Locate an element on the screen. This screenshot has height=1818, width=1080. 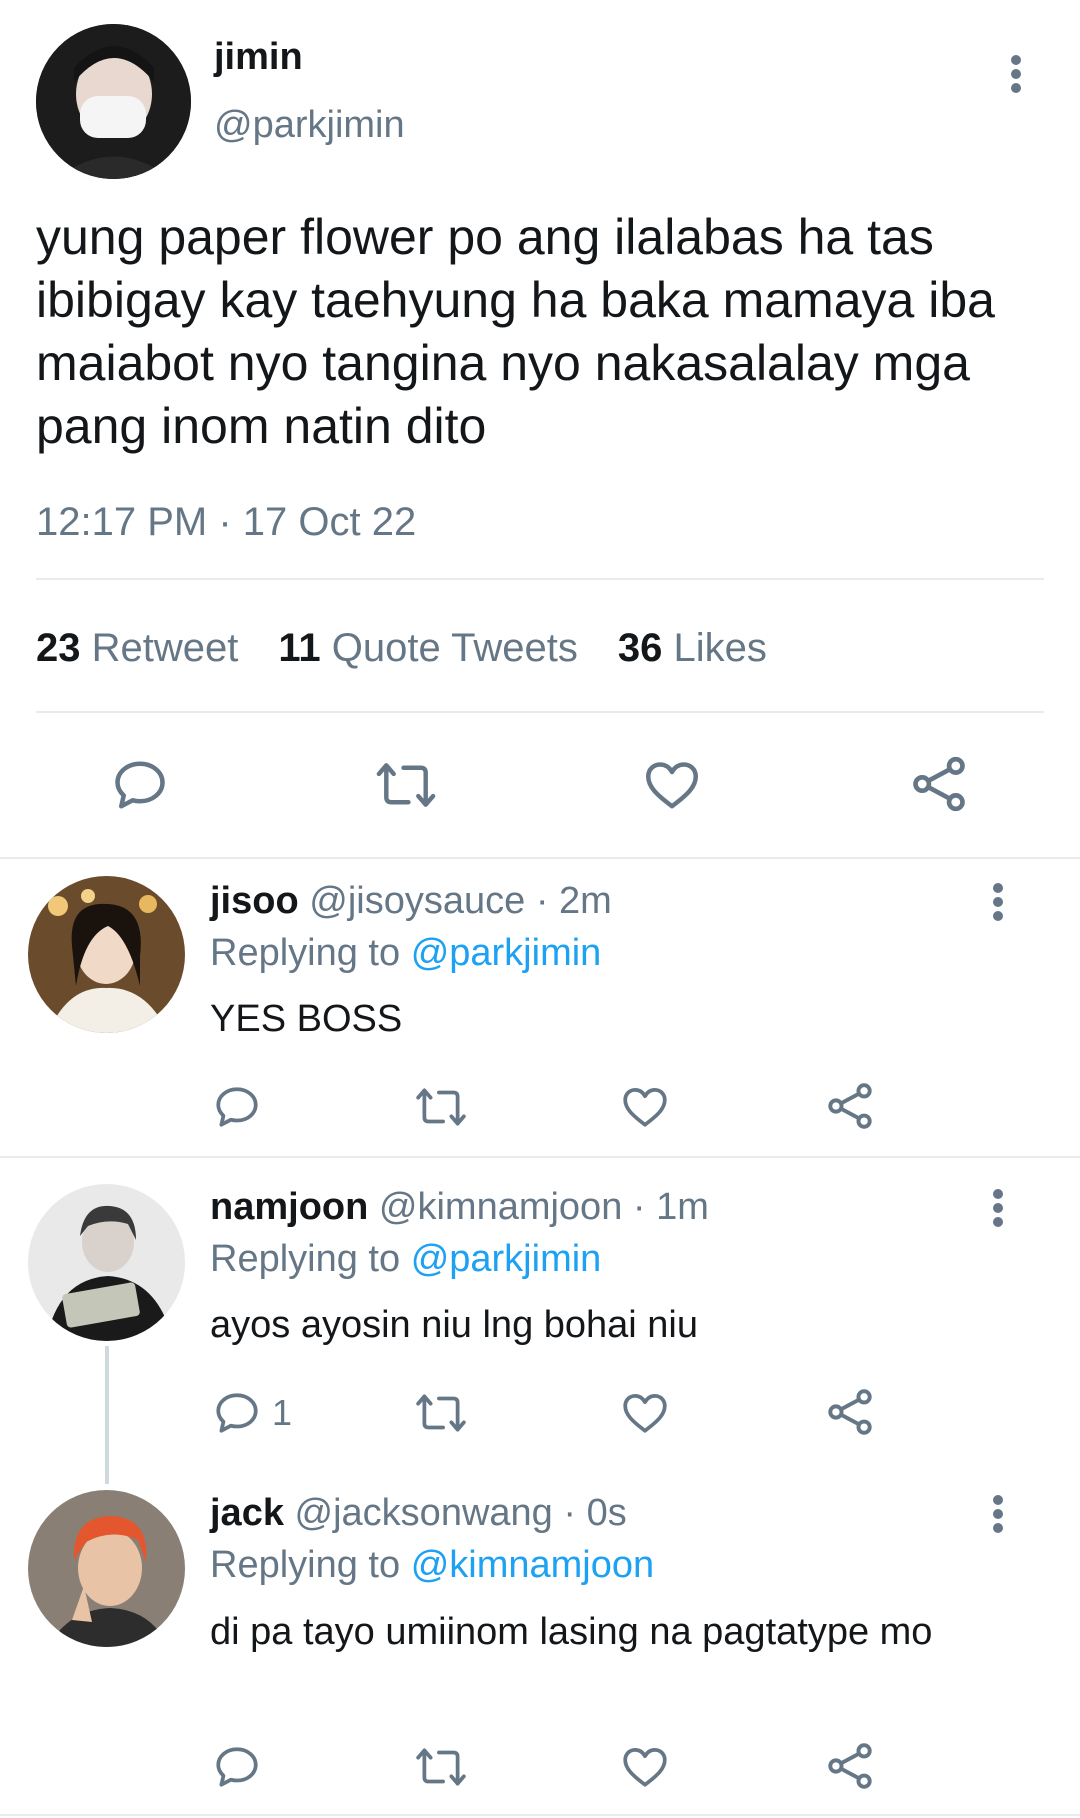
reply-header: jack @jacksonwang · 0s is located at coordinates (418, 1513).